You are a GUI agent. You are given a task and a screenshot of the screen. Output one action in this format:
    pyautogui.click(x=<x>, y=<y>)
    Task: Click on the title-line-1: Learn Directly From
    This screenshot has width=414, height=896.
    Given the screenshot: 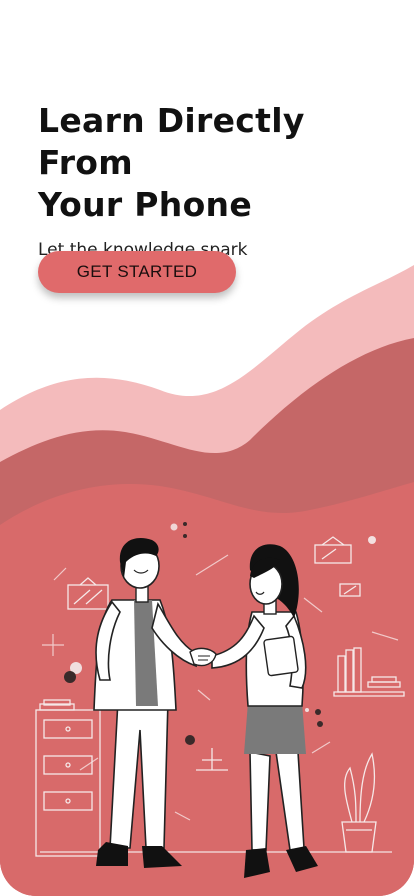 What is the action you would take?
    pyautogui.click(x=171, y=141)
    